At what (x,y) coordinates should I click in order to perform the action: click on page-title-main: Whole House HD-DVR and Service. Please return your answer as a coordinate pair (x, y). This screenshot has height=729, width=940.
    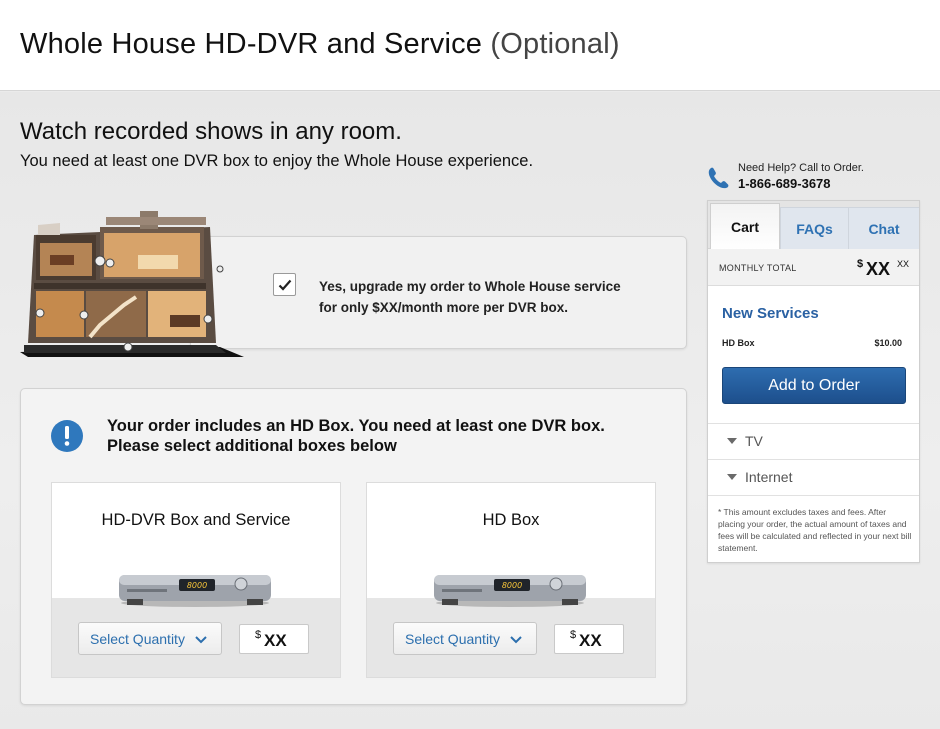
    Looking at the image, I should click on (251, 44).